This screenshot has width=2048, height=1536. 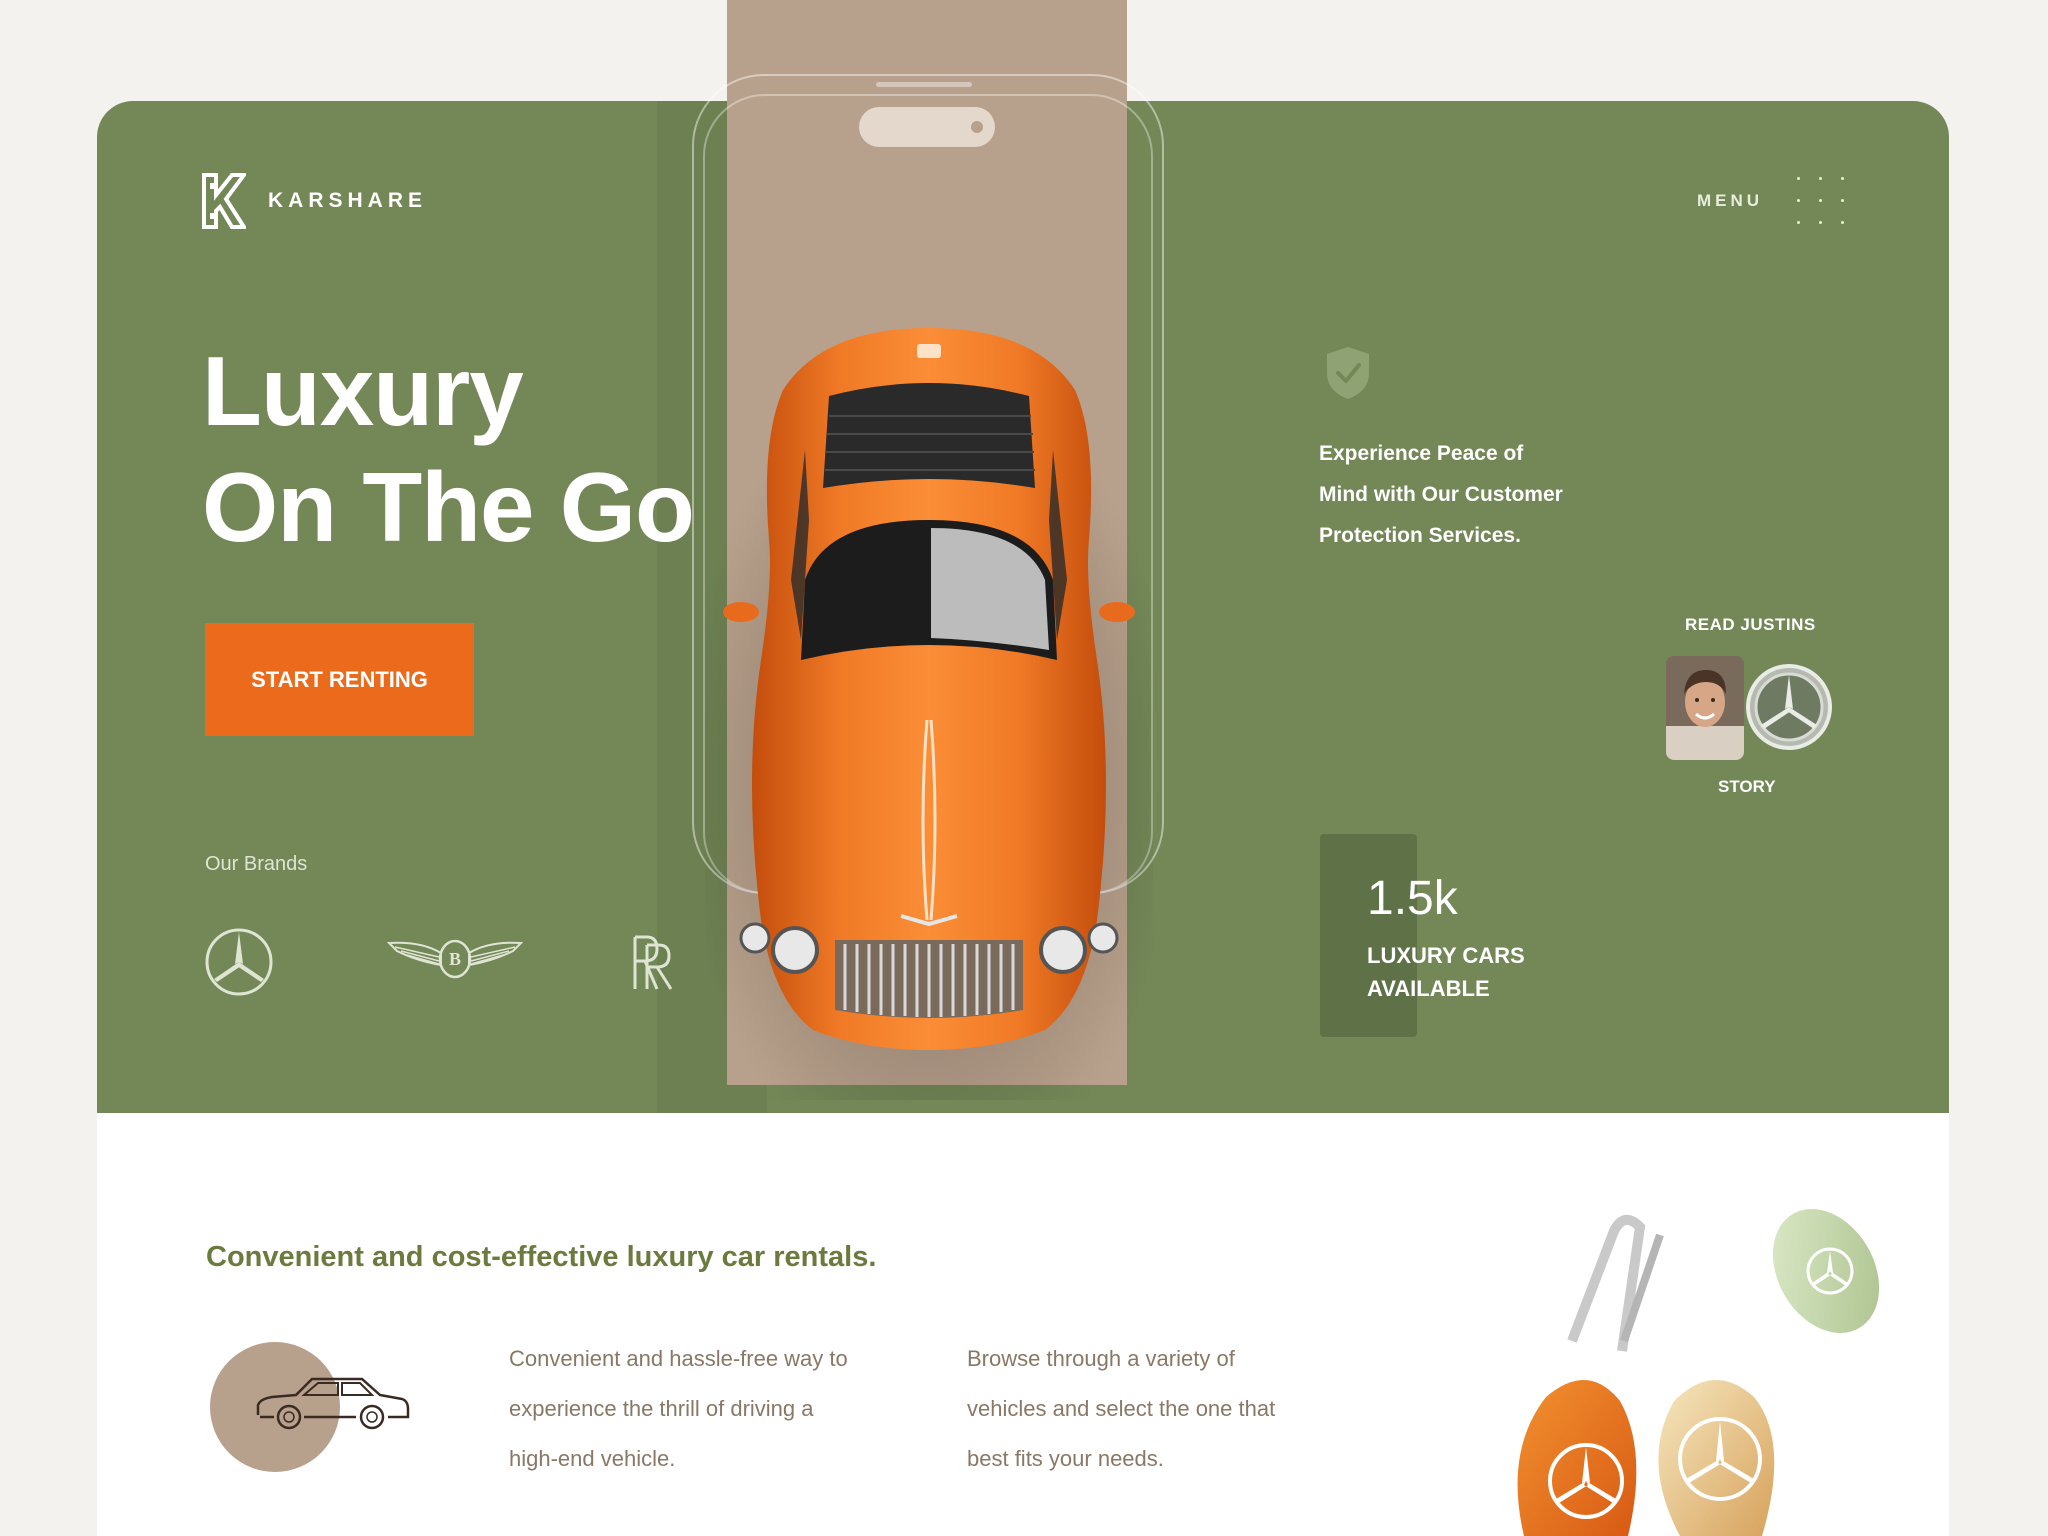 What do you see at coordinates (654, 963) in the screenshot?
I see `rolls-royce-logo-icon` at bounding box center [654, 963].